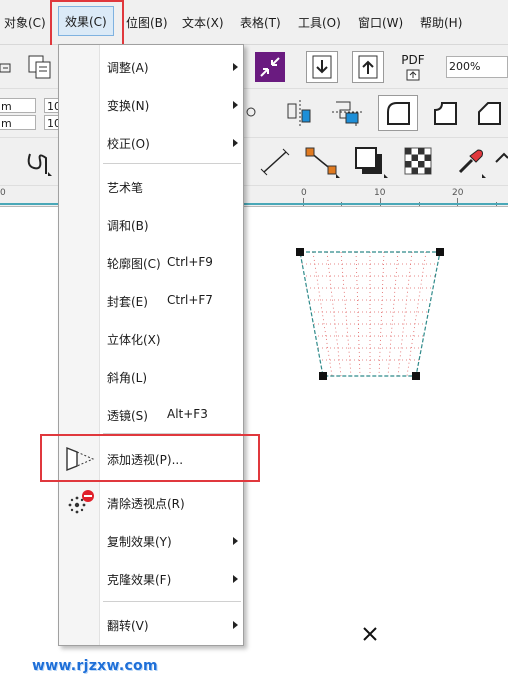 This screenshot has height=684, width=508. What do you see at coordinates (413, 59) in the screenshot?
I see `pdf-label: PDF` at bounding box center [413, 59].